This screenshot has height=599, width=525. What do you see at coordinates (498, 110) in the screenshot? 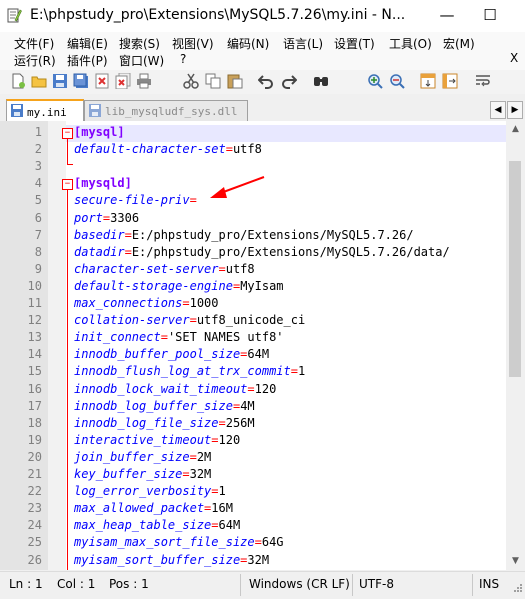
I see `tab-scroll-left-button: ◀` at bounding box center [498, 110].